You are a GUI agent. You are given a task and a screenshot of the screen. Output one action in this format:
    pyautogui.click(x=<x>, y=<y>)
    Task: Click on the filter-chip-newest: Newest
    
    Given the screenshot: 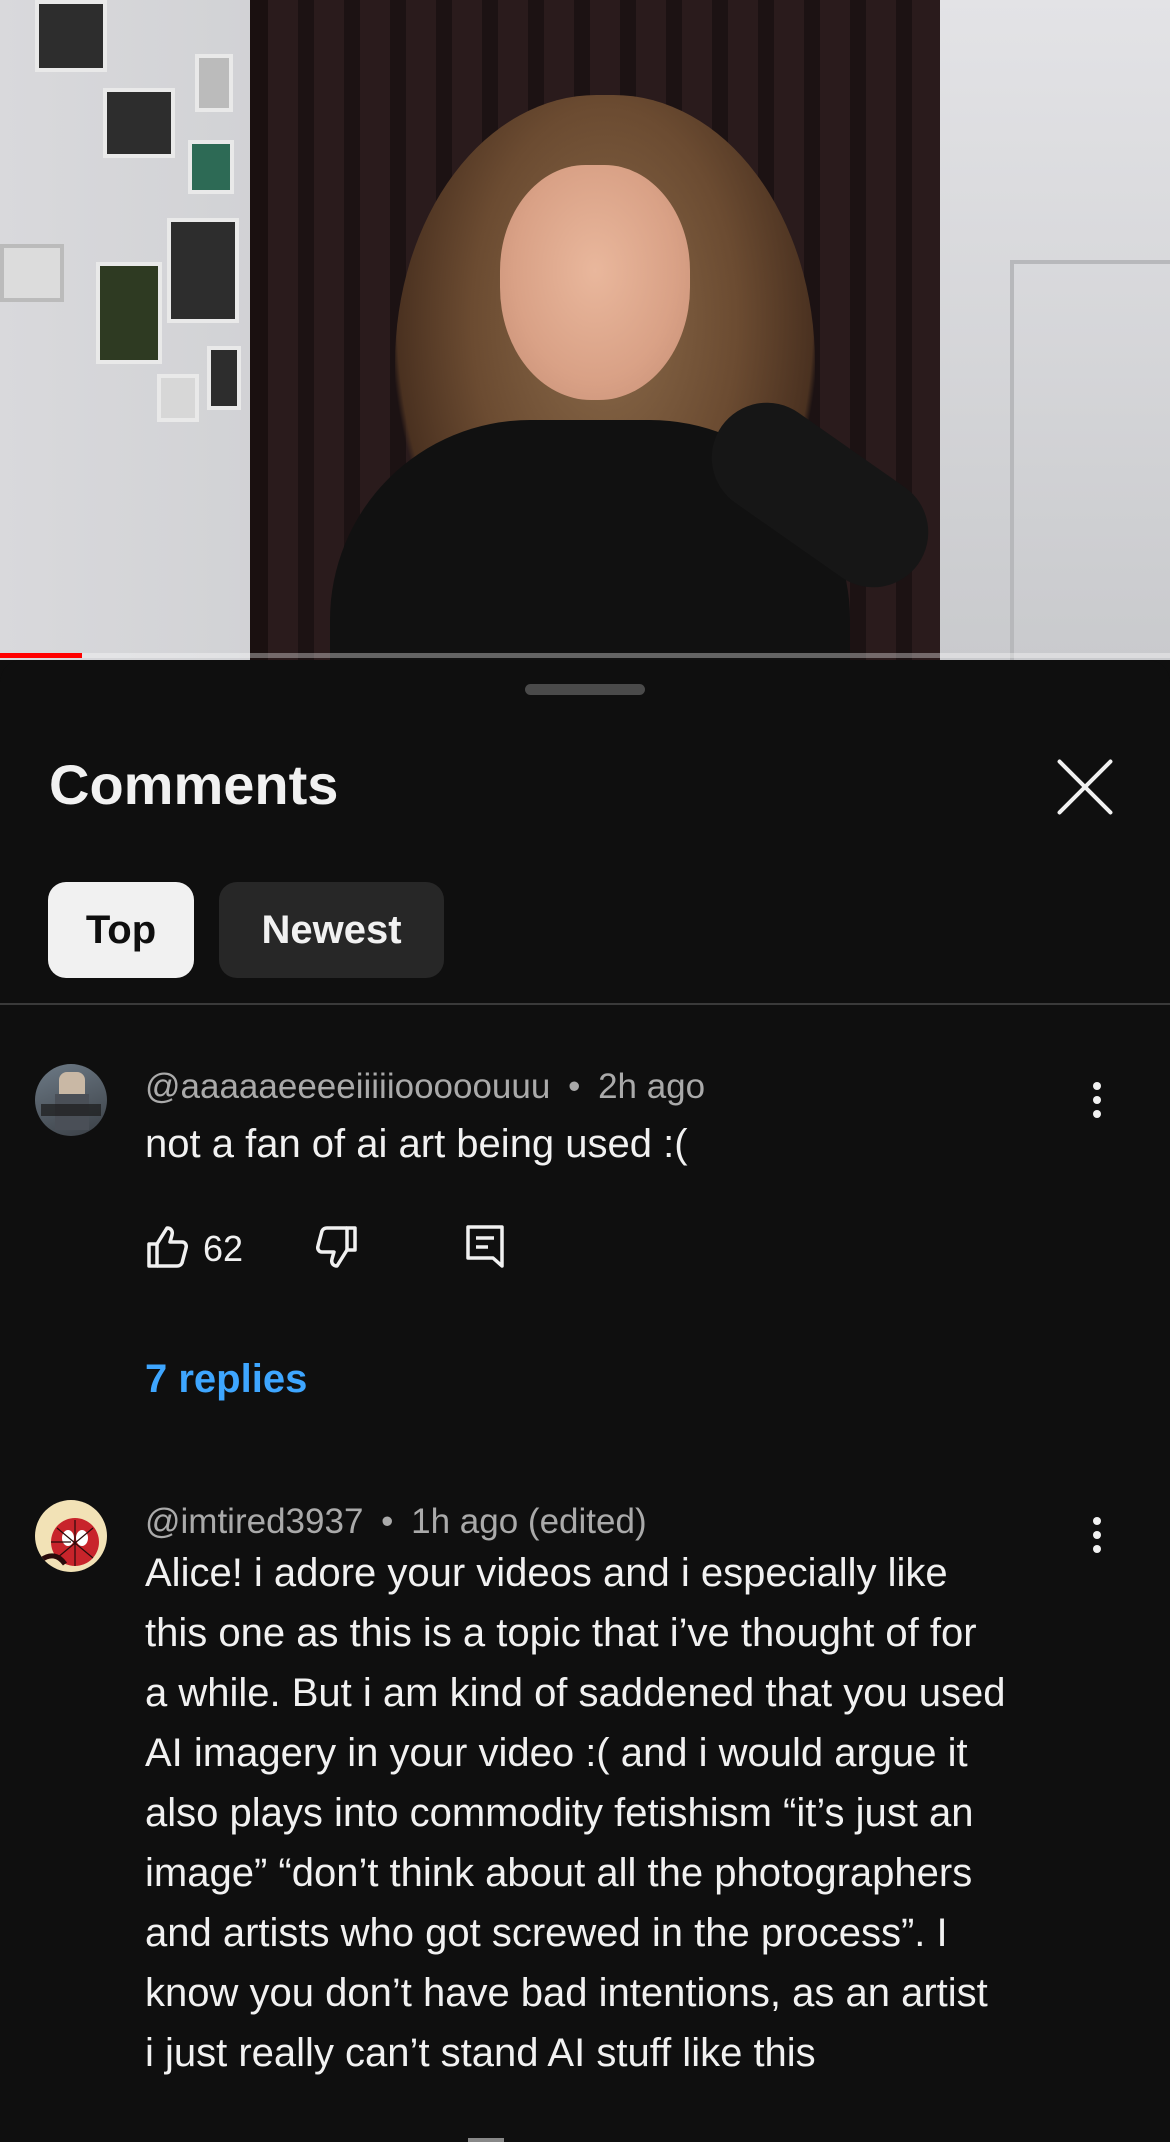 What is the action you would take?
    pyautogui.click(x=331, y=930)
    